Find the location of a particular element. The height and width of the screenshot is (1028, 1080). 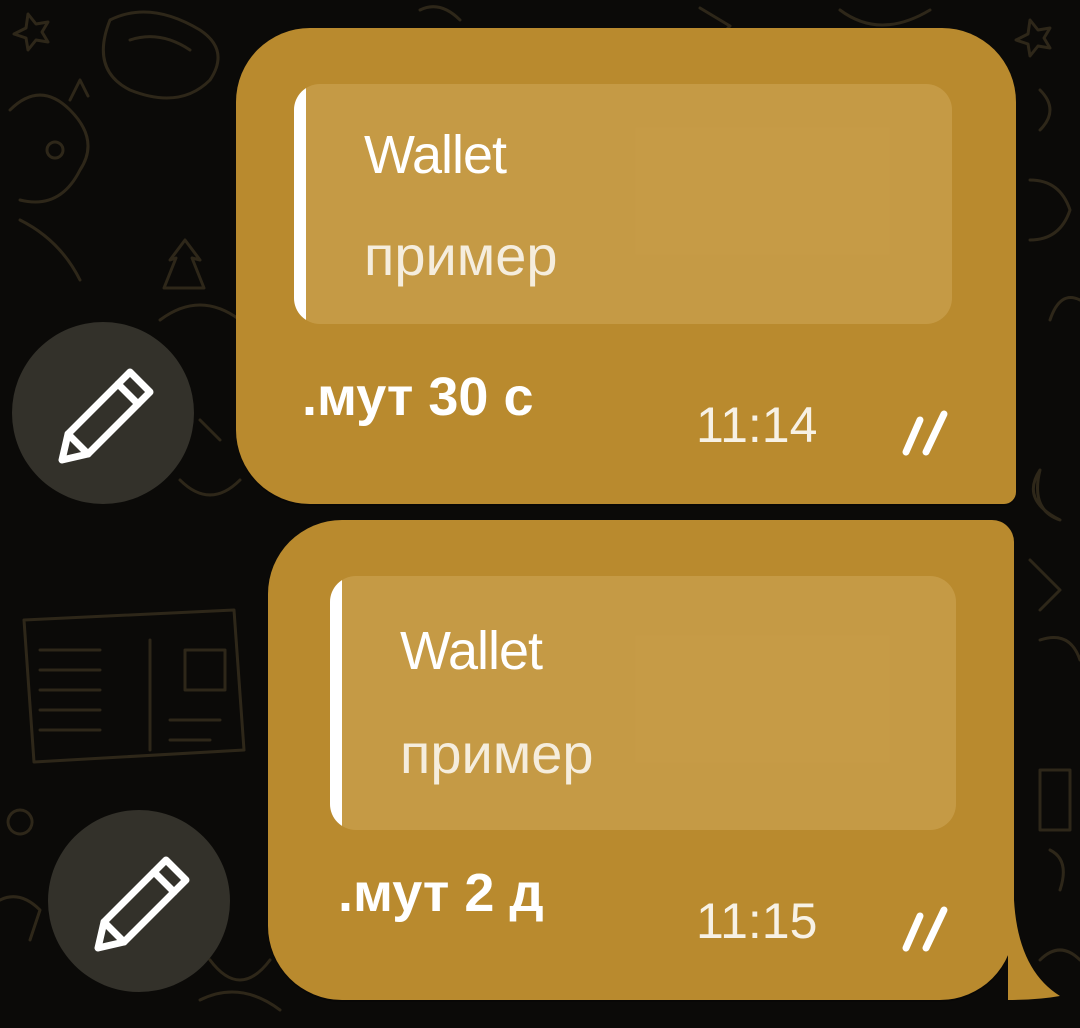

bubble-tail is located at coordinates (1034, 950).